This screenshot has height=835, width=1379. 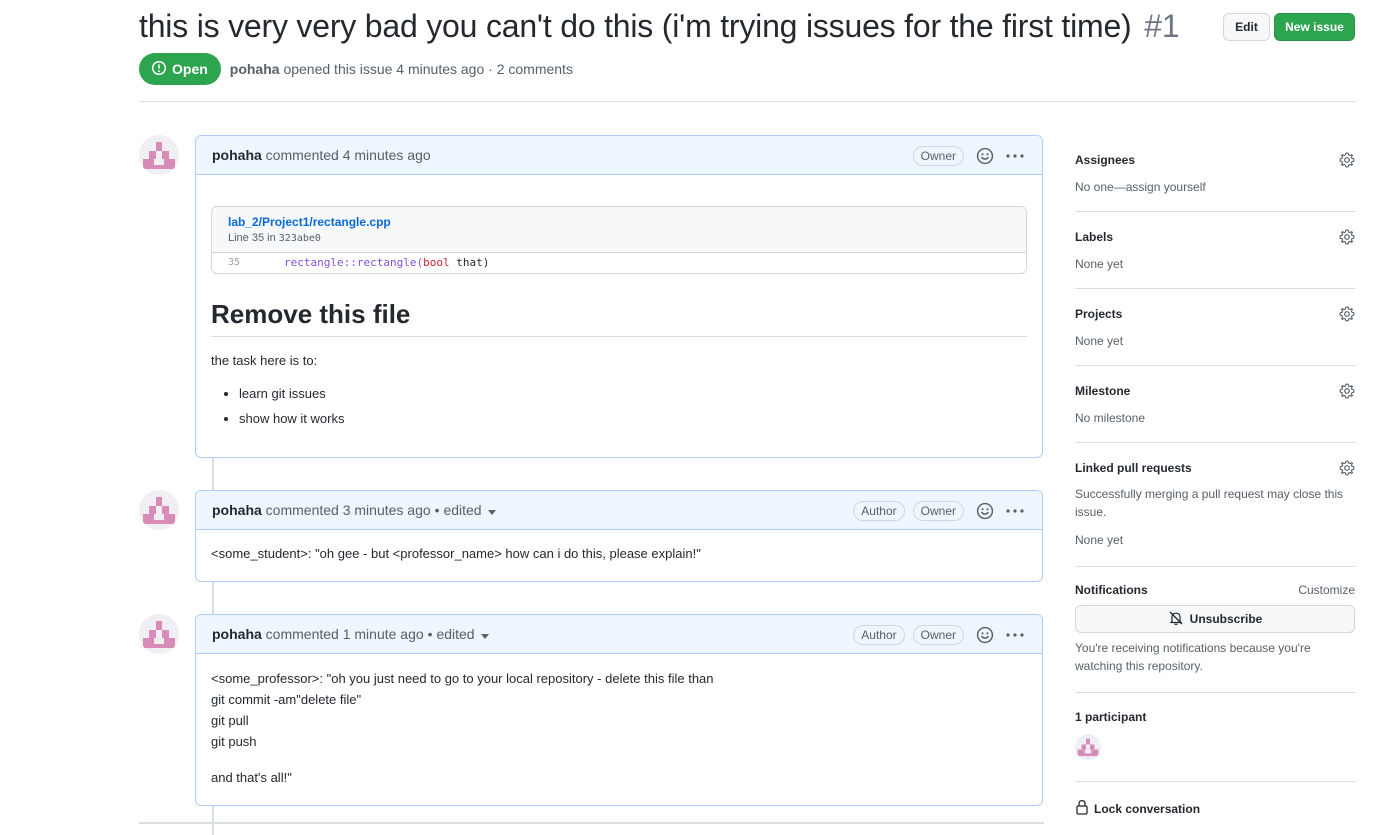 What do you see at coordinates (747, 101) in the screenshot?
I see `header-divider` at bounding box center [747, 101].